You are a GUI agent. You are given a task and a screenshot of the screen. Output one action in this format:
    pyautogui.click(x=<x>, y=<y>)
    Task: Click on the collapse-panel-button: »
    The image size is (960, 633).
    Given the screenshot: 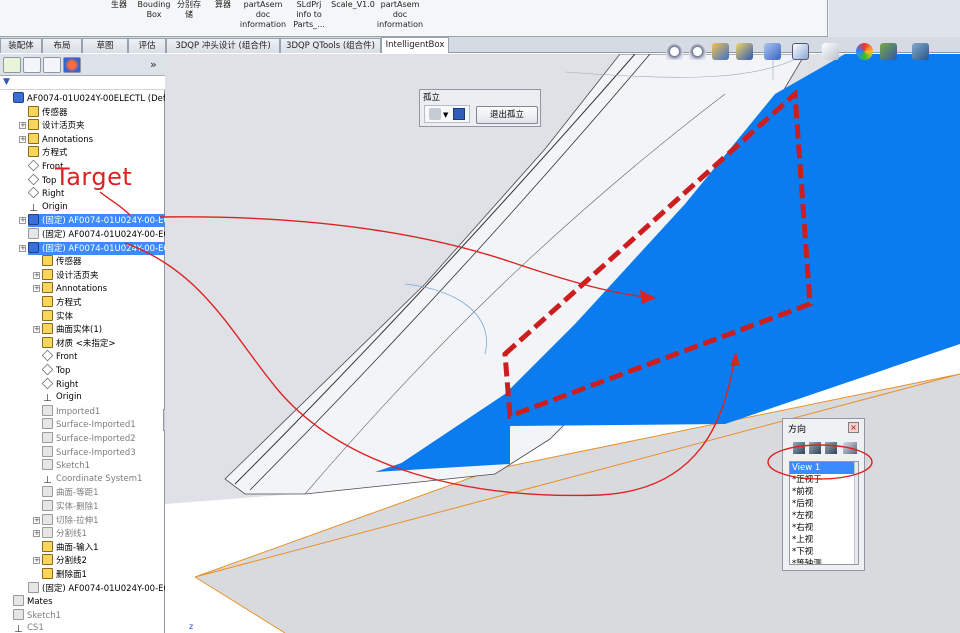 What is the action you would take?
    pyautogui.click(x=153, y=64)
    